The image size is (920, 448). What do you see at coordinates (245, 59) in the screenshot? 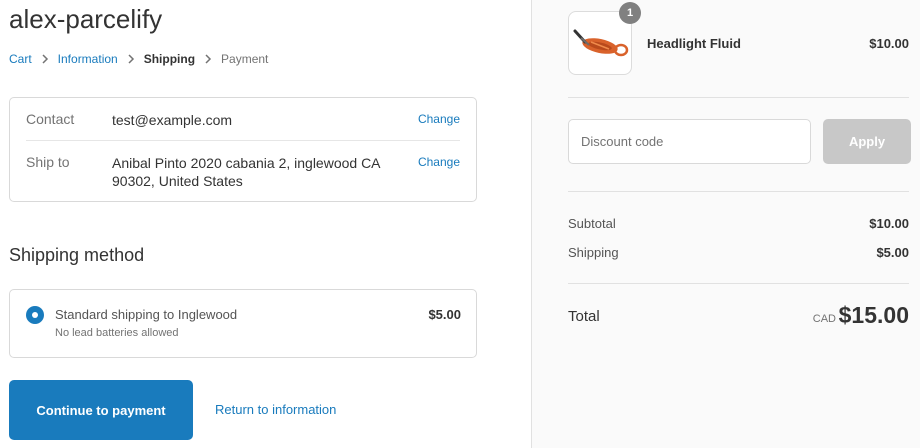
I see `breadcrumb-payment: Payment` at bounding box center [245, 59].